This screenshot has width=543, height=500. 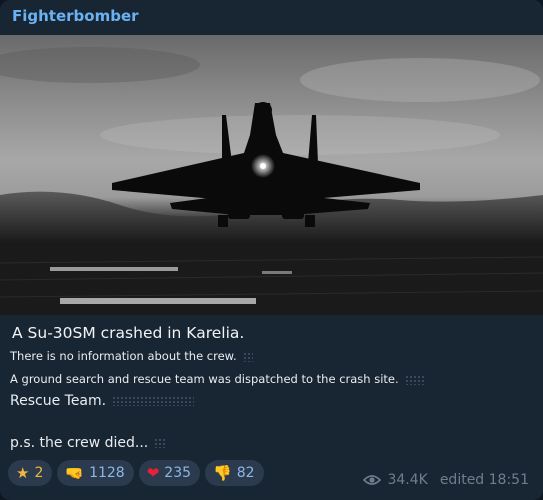 I want to click on reaction-heart: ❤ 235, so click(x=169, y=473).